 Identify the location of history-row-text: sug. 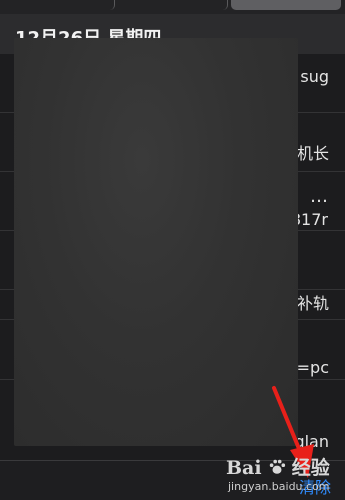
(314, 76).